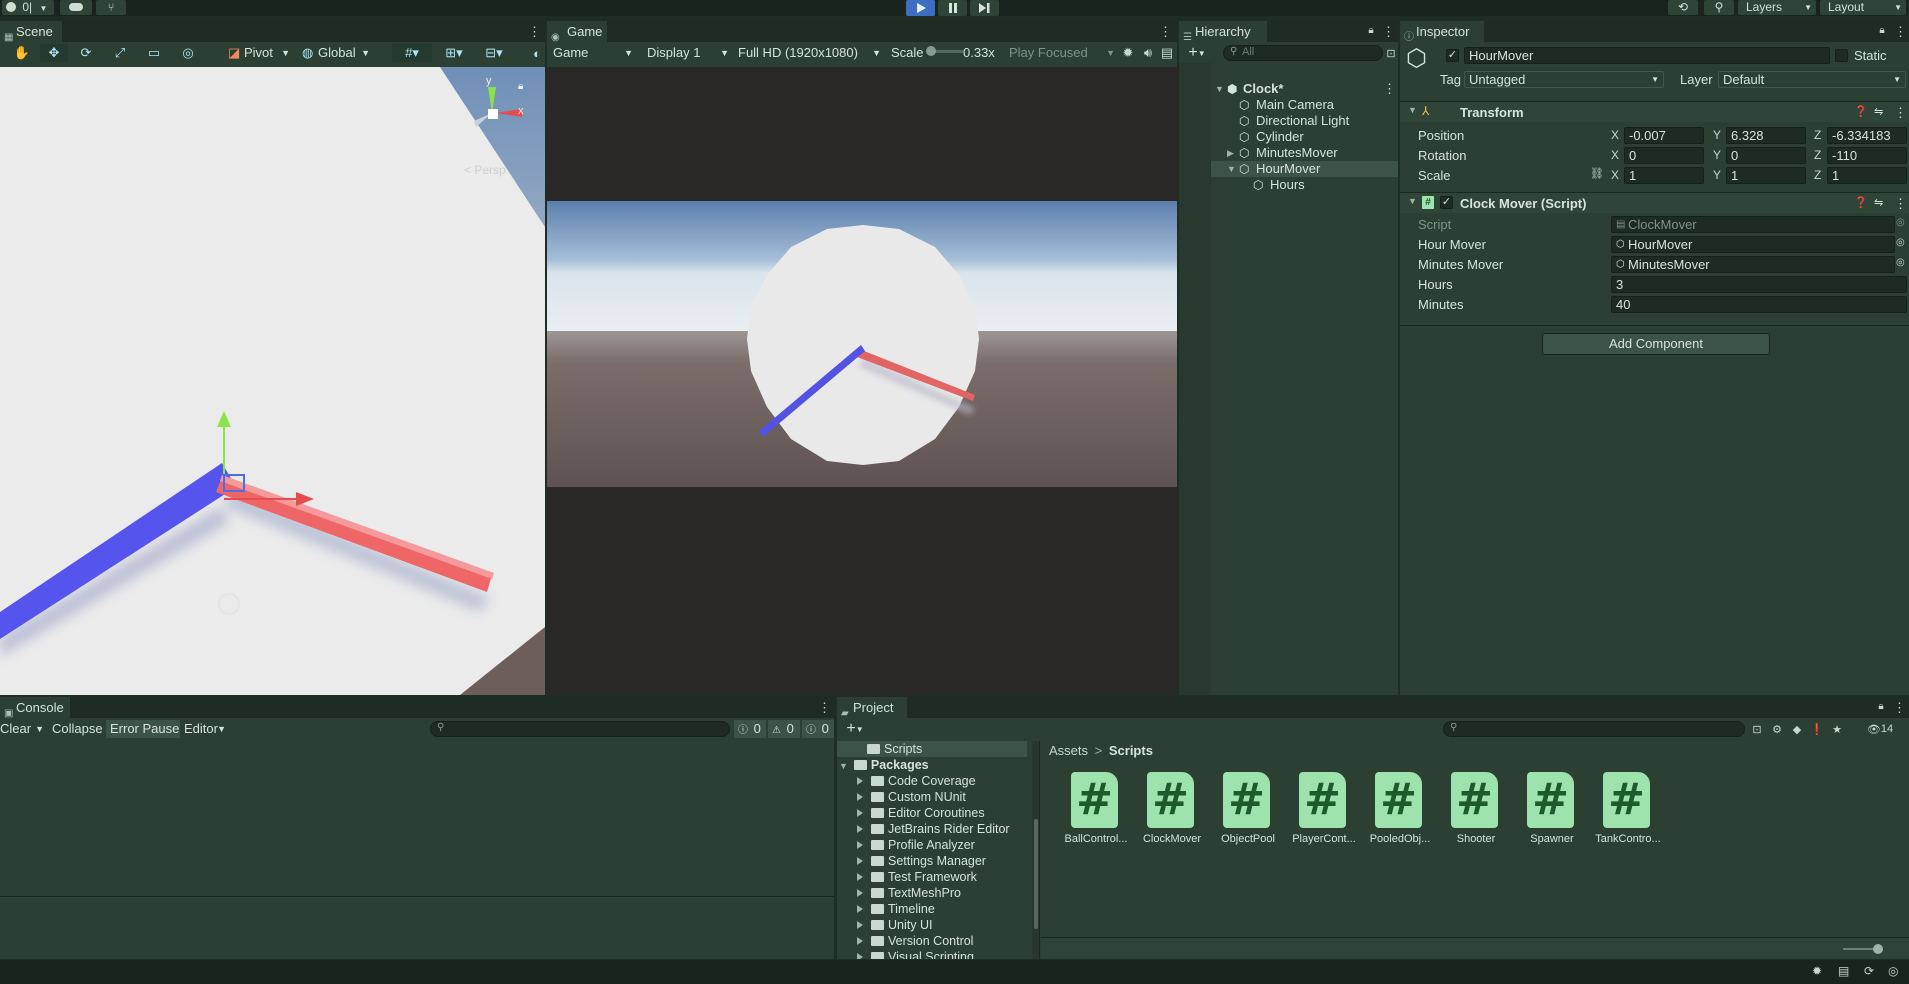  Describe the element at coordinates (1231, 169) in the screenshot. I see `expanded-arrow-icon: ▼` at that location.